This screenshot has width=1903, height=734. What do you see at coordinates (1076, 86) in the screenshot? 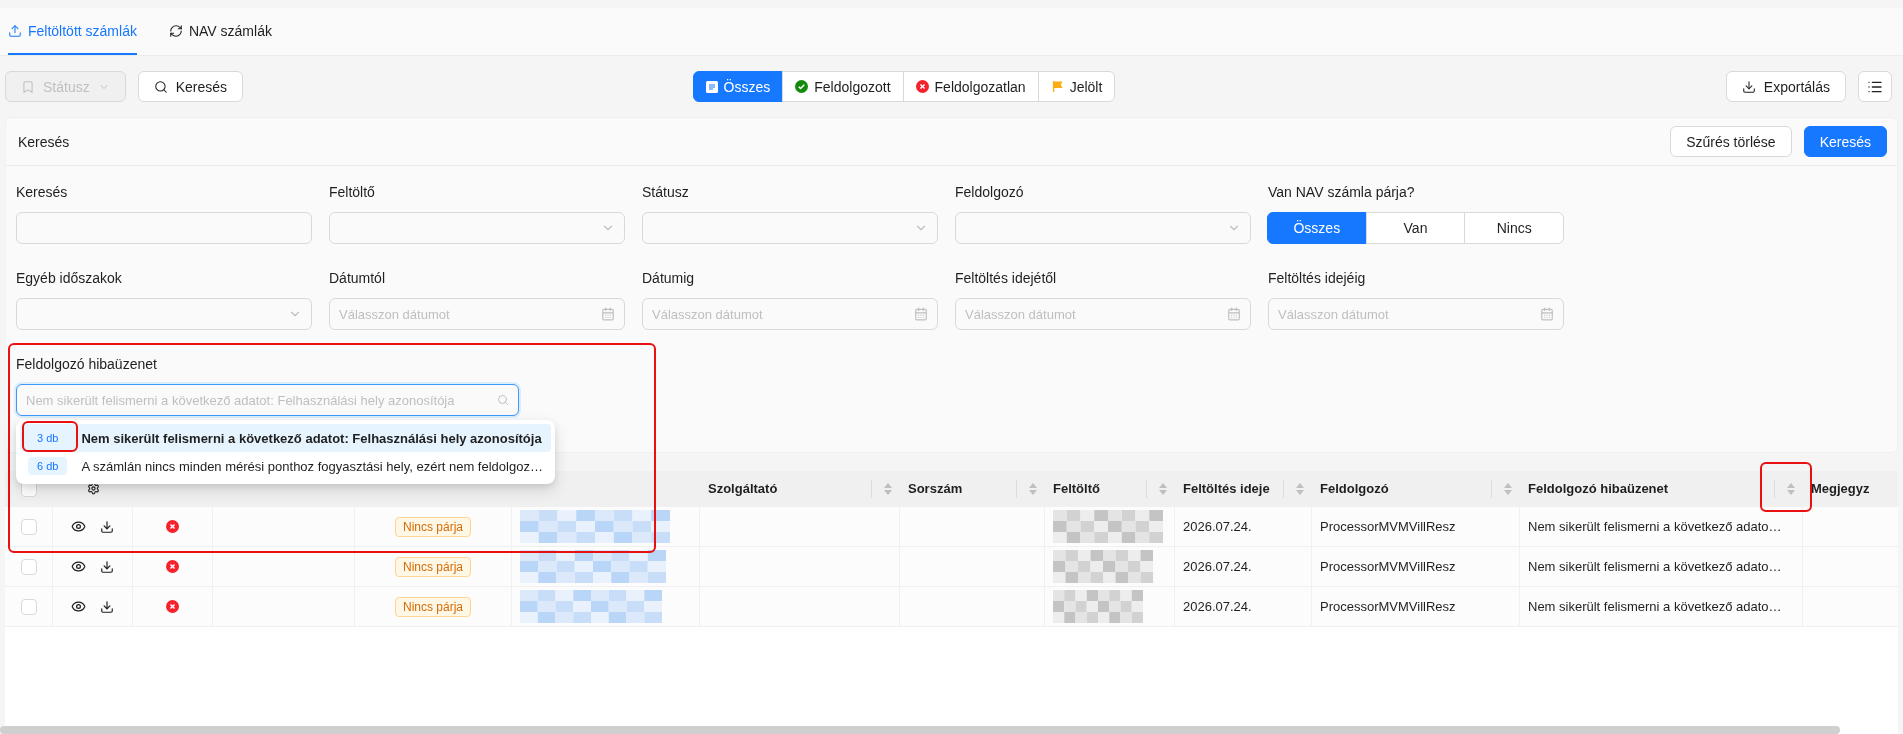
I see `filter-segment: Jelölt` at bounding box center [1076, 86].